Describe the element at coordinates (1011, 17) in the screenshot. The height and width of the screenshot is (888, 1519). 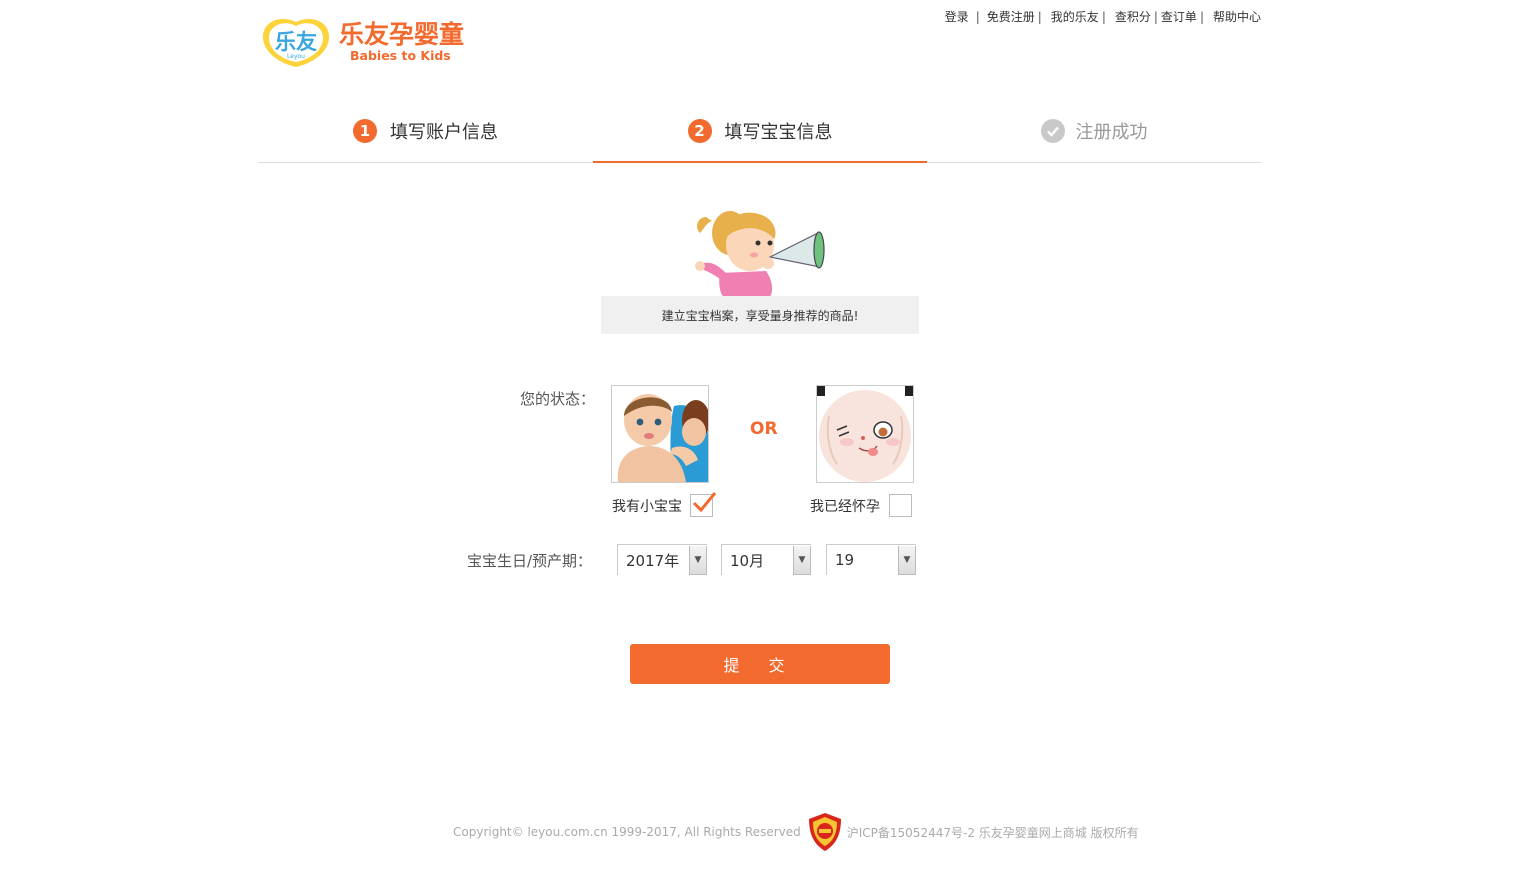
I see `nav-register-link: 免费注册` at that location.